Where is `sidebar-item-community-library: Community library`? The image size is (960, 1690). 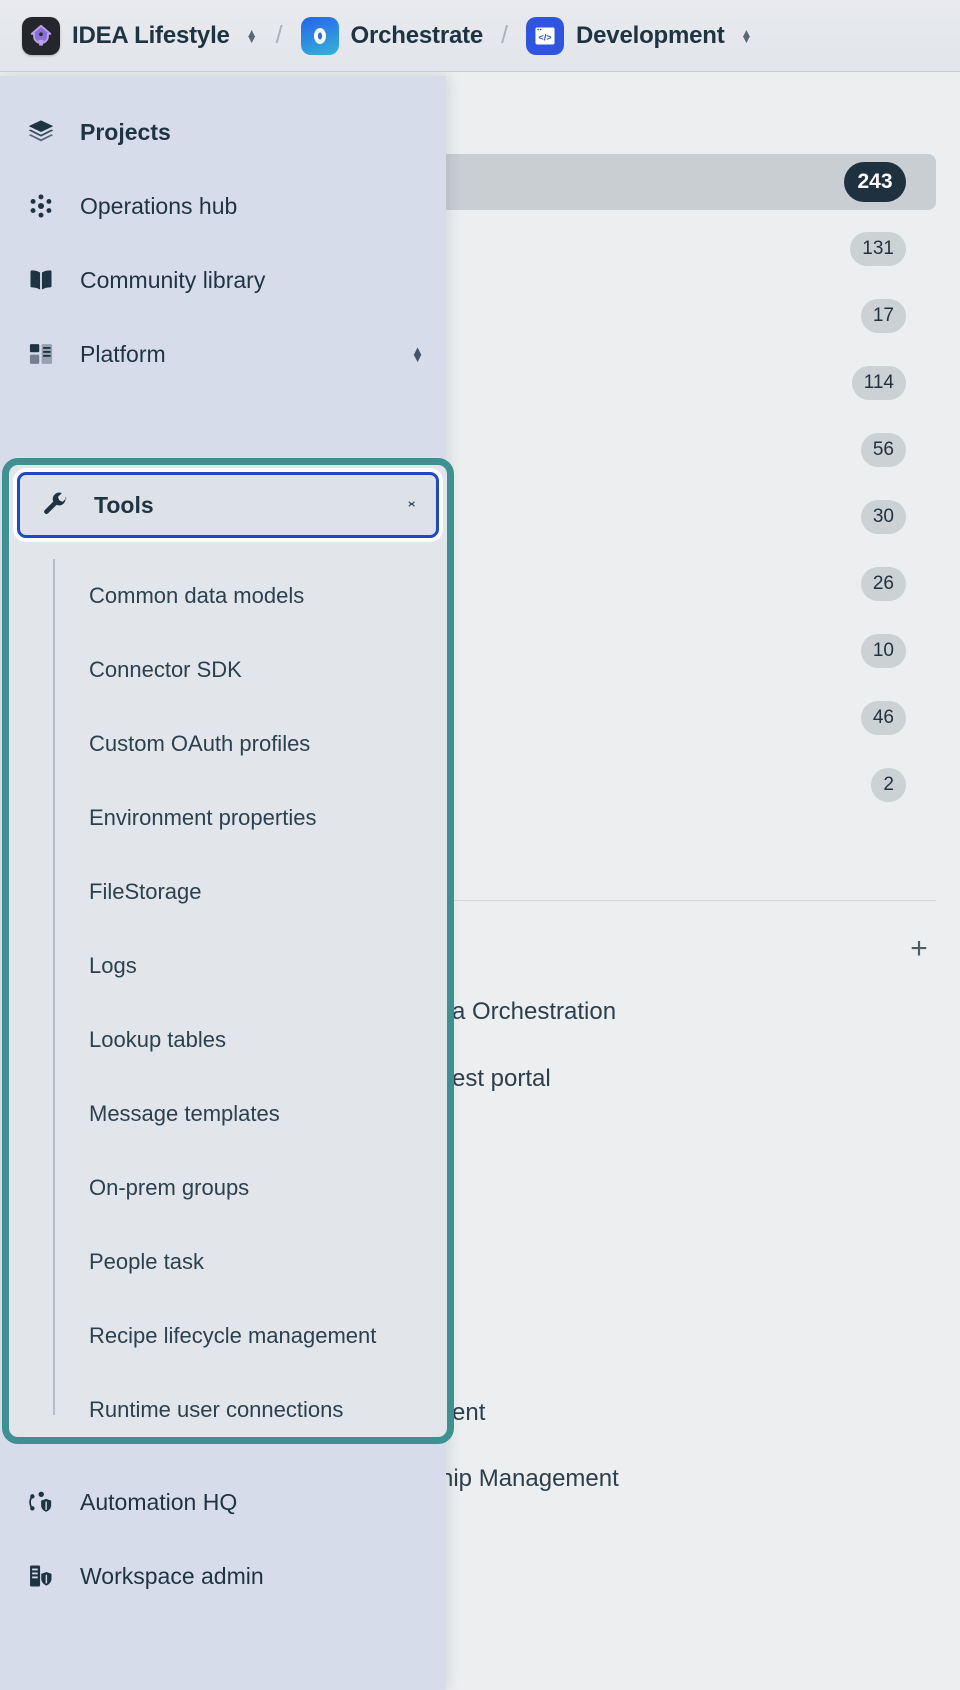 sidebar-item-community-library: Community library is located at coordinates (223, 280).